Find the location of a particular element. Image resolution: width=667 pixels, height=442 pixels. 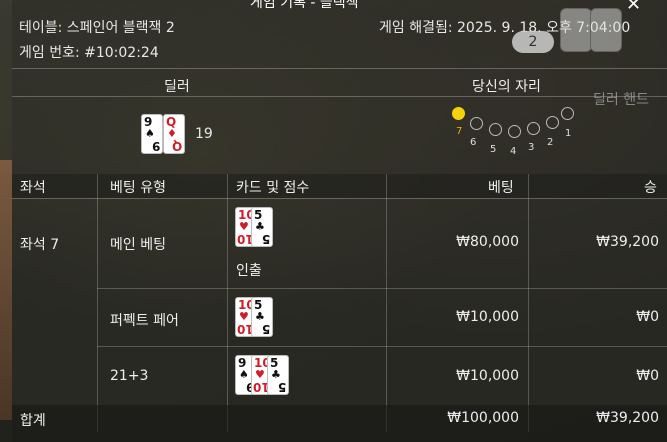

seat-title: 당신의 자리 is located at coordinates (506, 87).